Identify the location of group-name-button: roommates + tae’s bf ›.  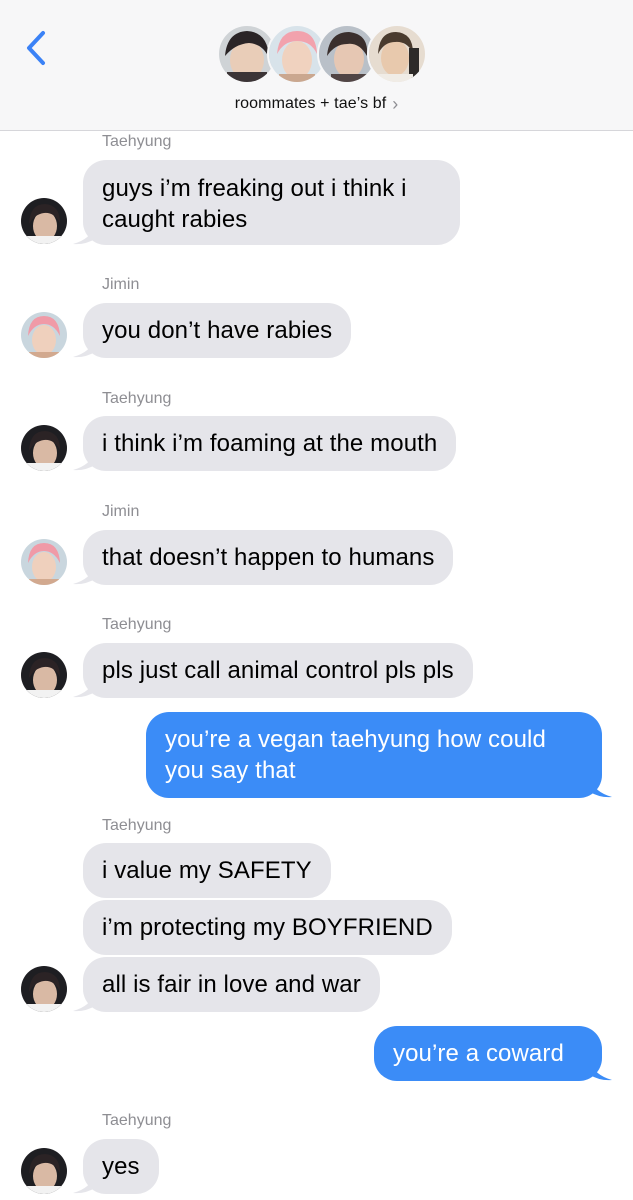
(316, 104).